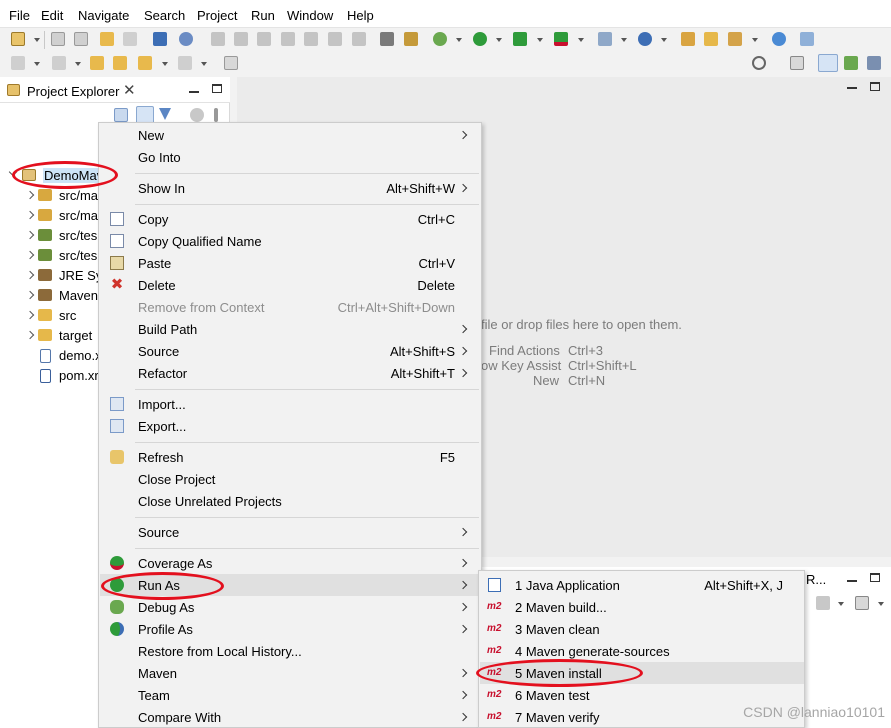 The width and height of the screenshot is (891, 728). What do you see at coordinates (19, 15) in the screenshot?
I see `menu-file: File` at bounding box center [19, 15].